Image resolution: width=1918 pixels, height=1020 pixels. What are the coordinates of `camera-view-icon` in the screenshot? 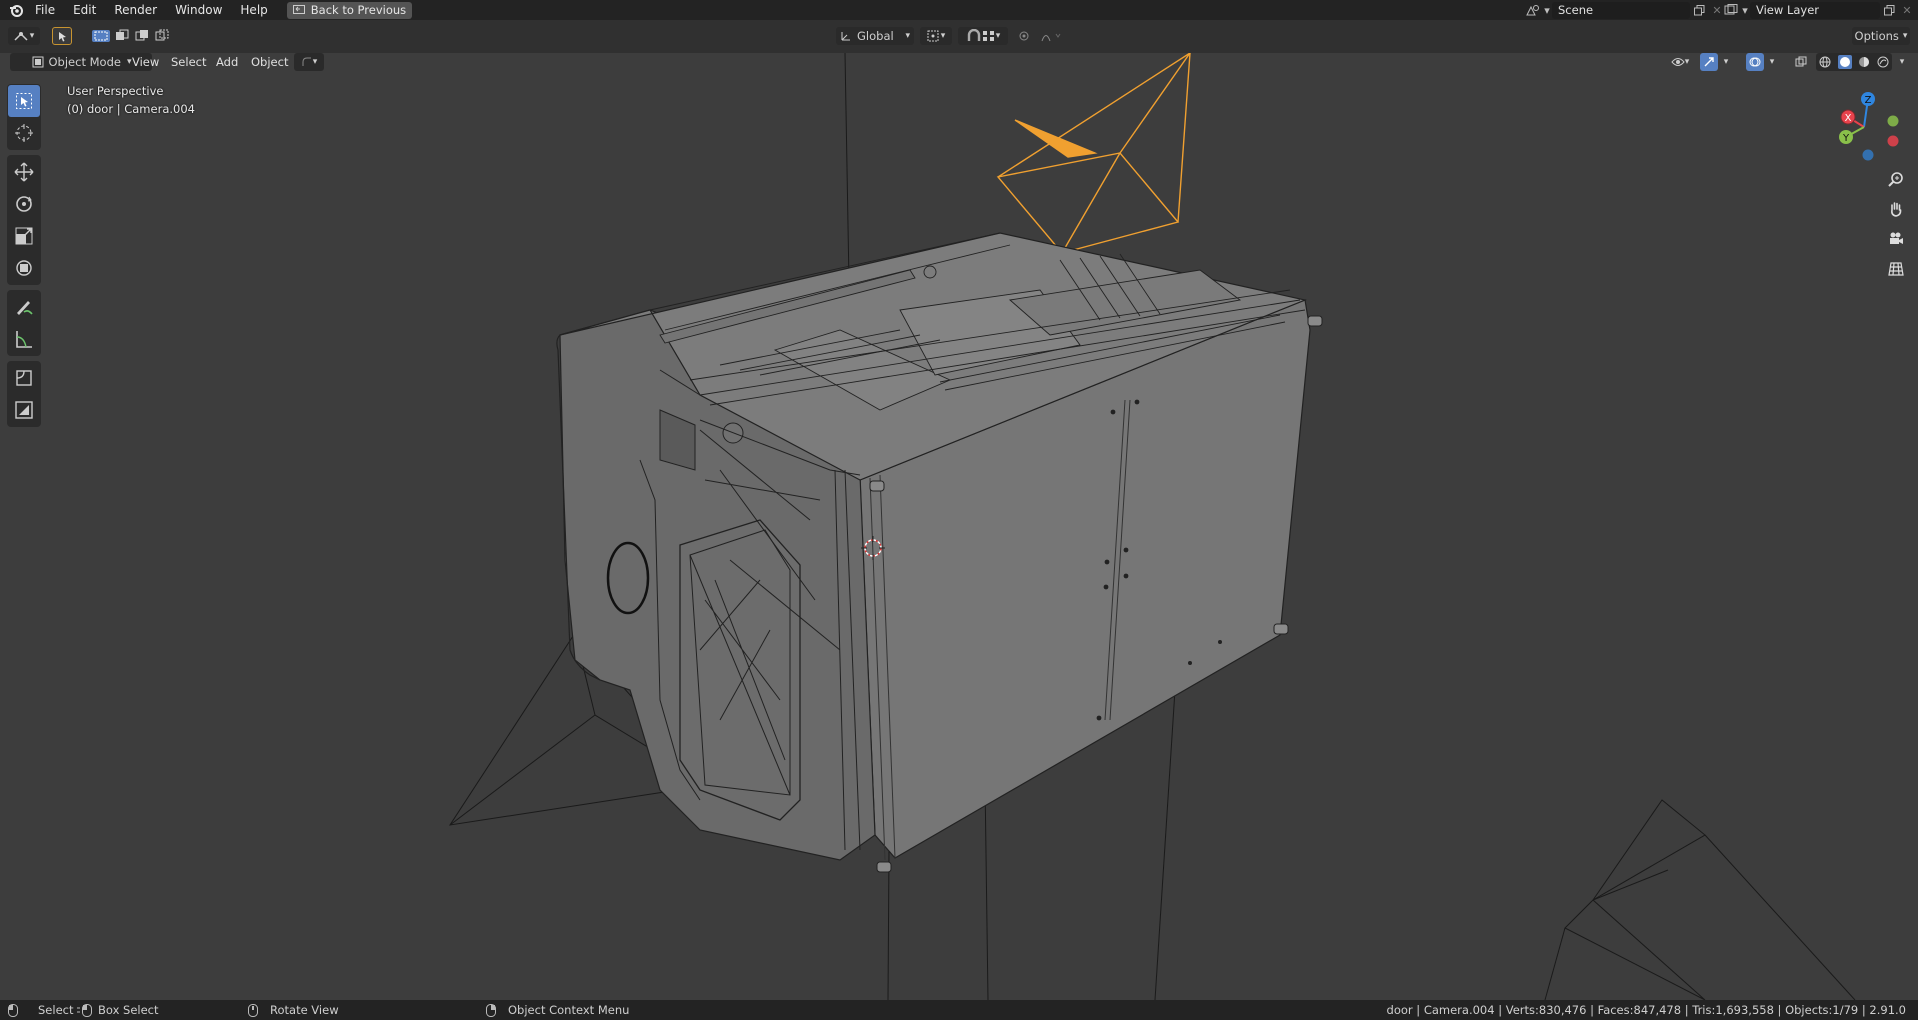 It's located at (1896, 239).